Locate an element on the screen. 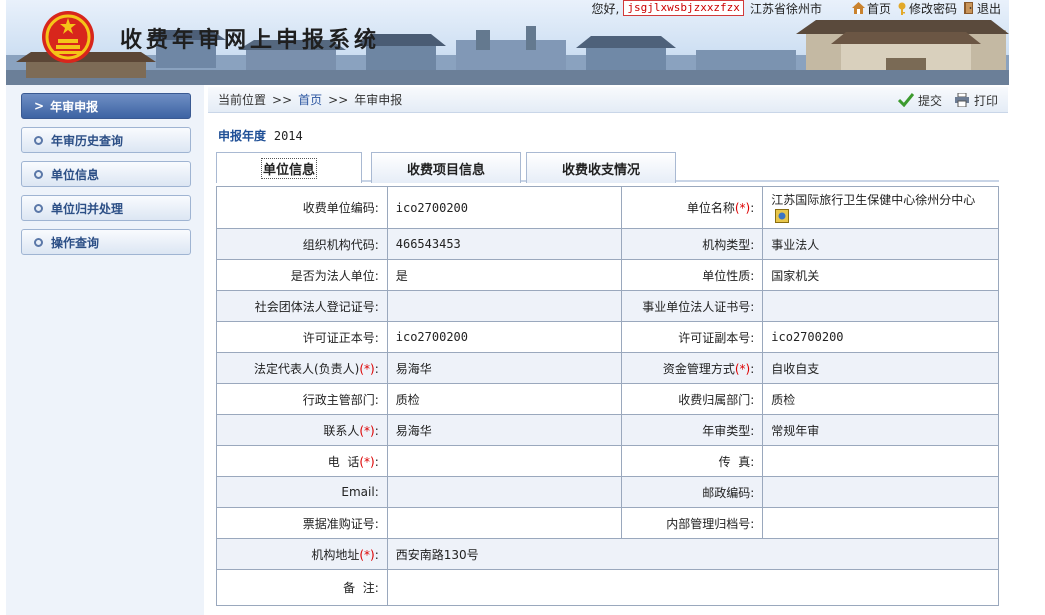  license-original-value: ico2700200 is located at coordinates (504, 337).